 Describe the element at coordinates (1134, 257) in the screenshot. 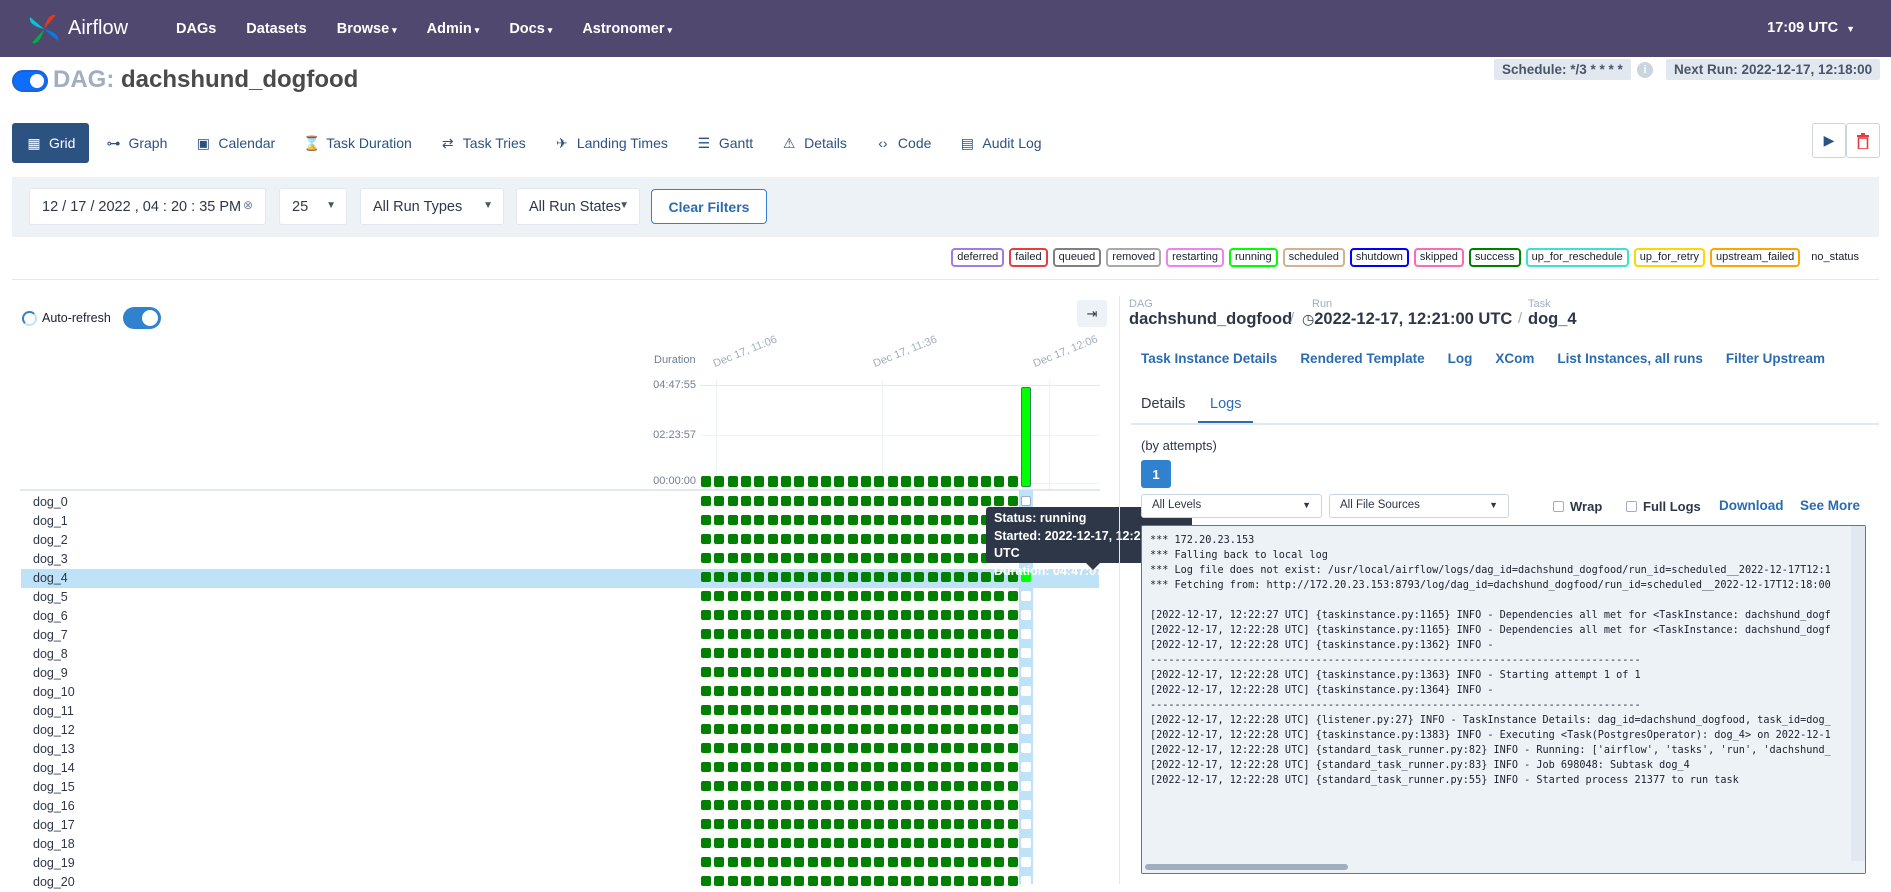

I see `legend-removed: removed` at that location.